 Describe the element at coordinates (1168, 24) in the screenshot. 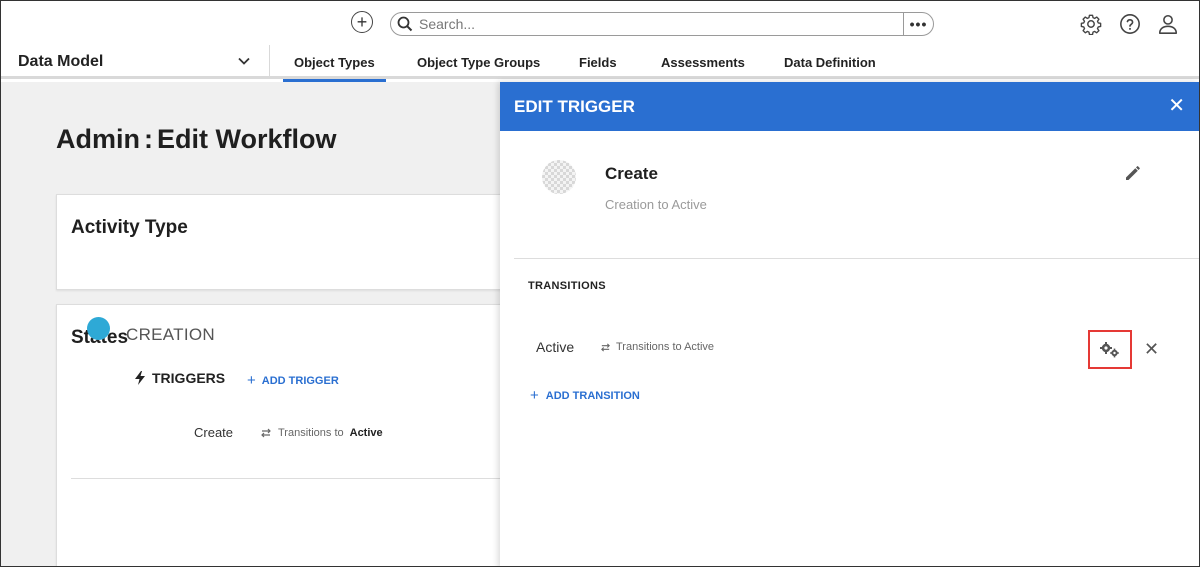

I see `user-icon` at that location.